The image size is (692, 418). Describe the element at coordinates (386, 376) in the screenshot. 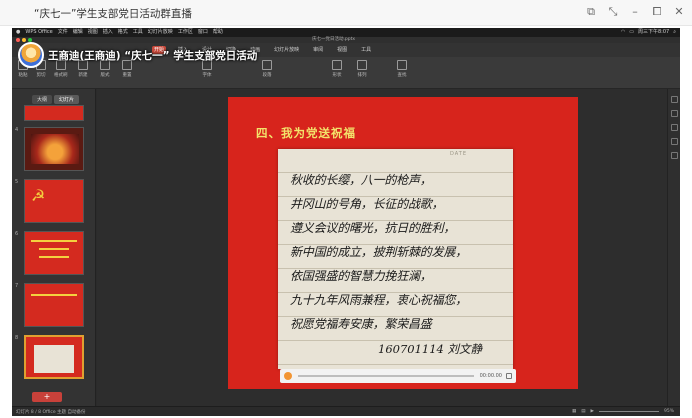

I see `audio-progress-bar` at that location.